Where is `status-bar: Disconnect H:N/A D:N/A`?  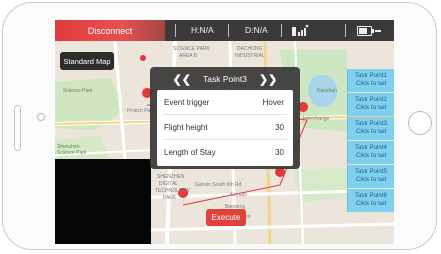 status-bar: Disconnect H:N/A D:N/A is located at coordinates (224, 30).